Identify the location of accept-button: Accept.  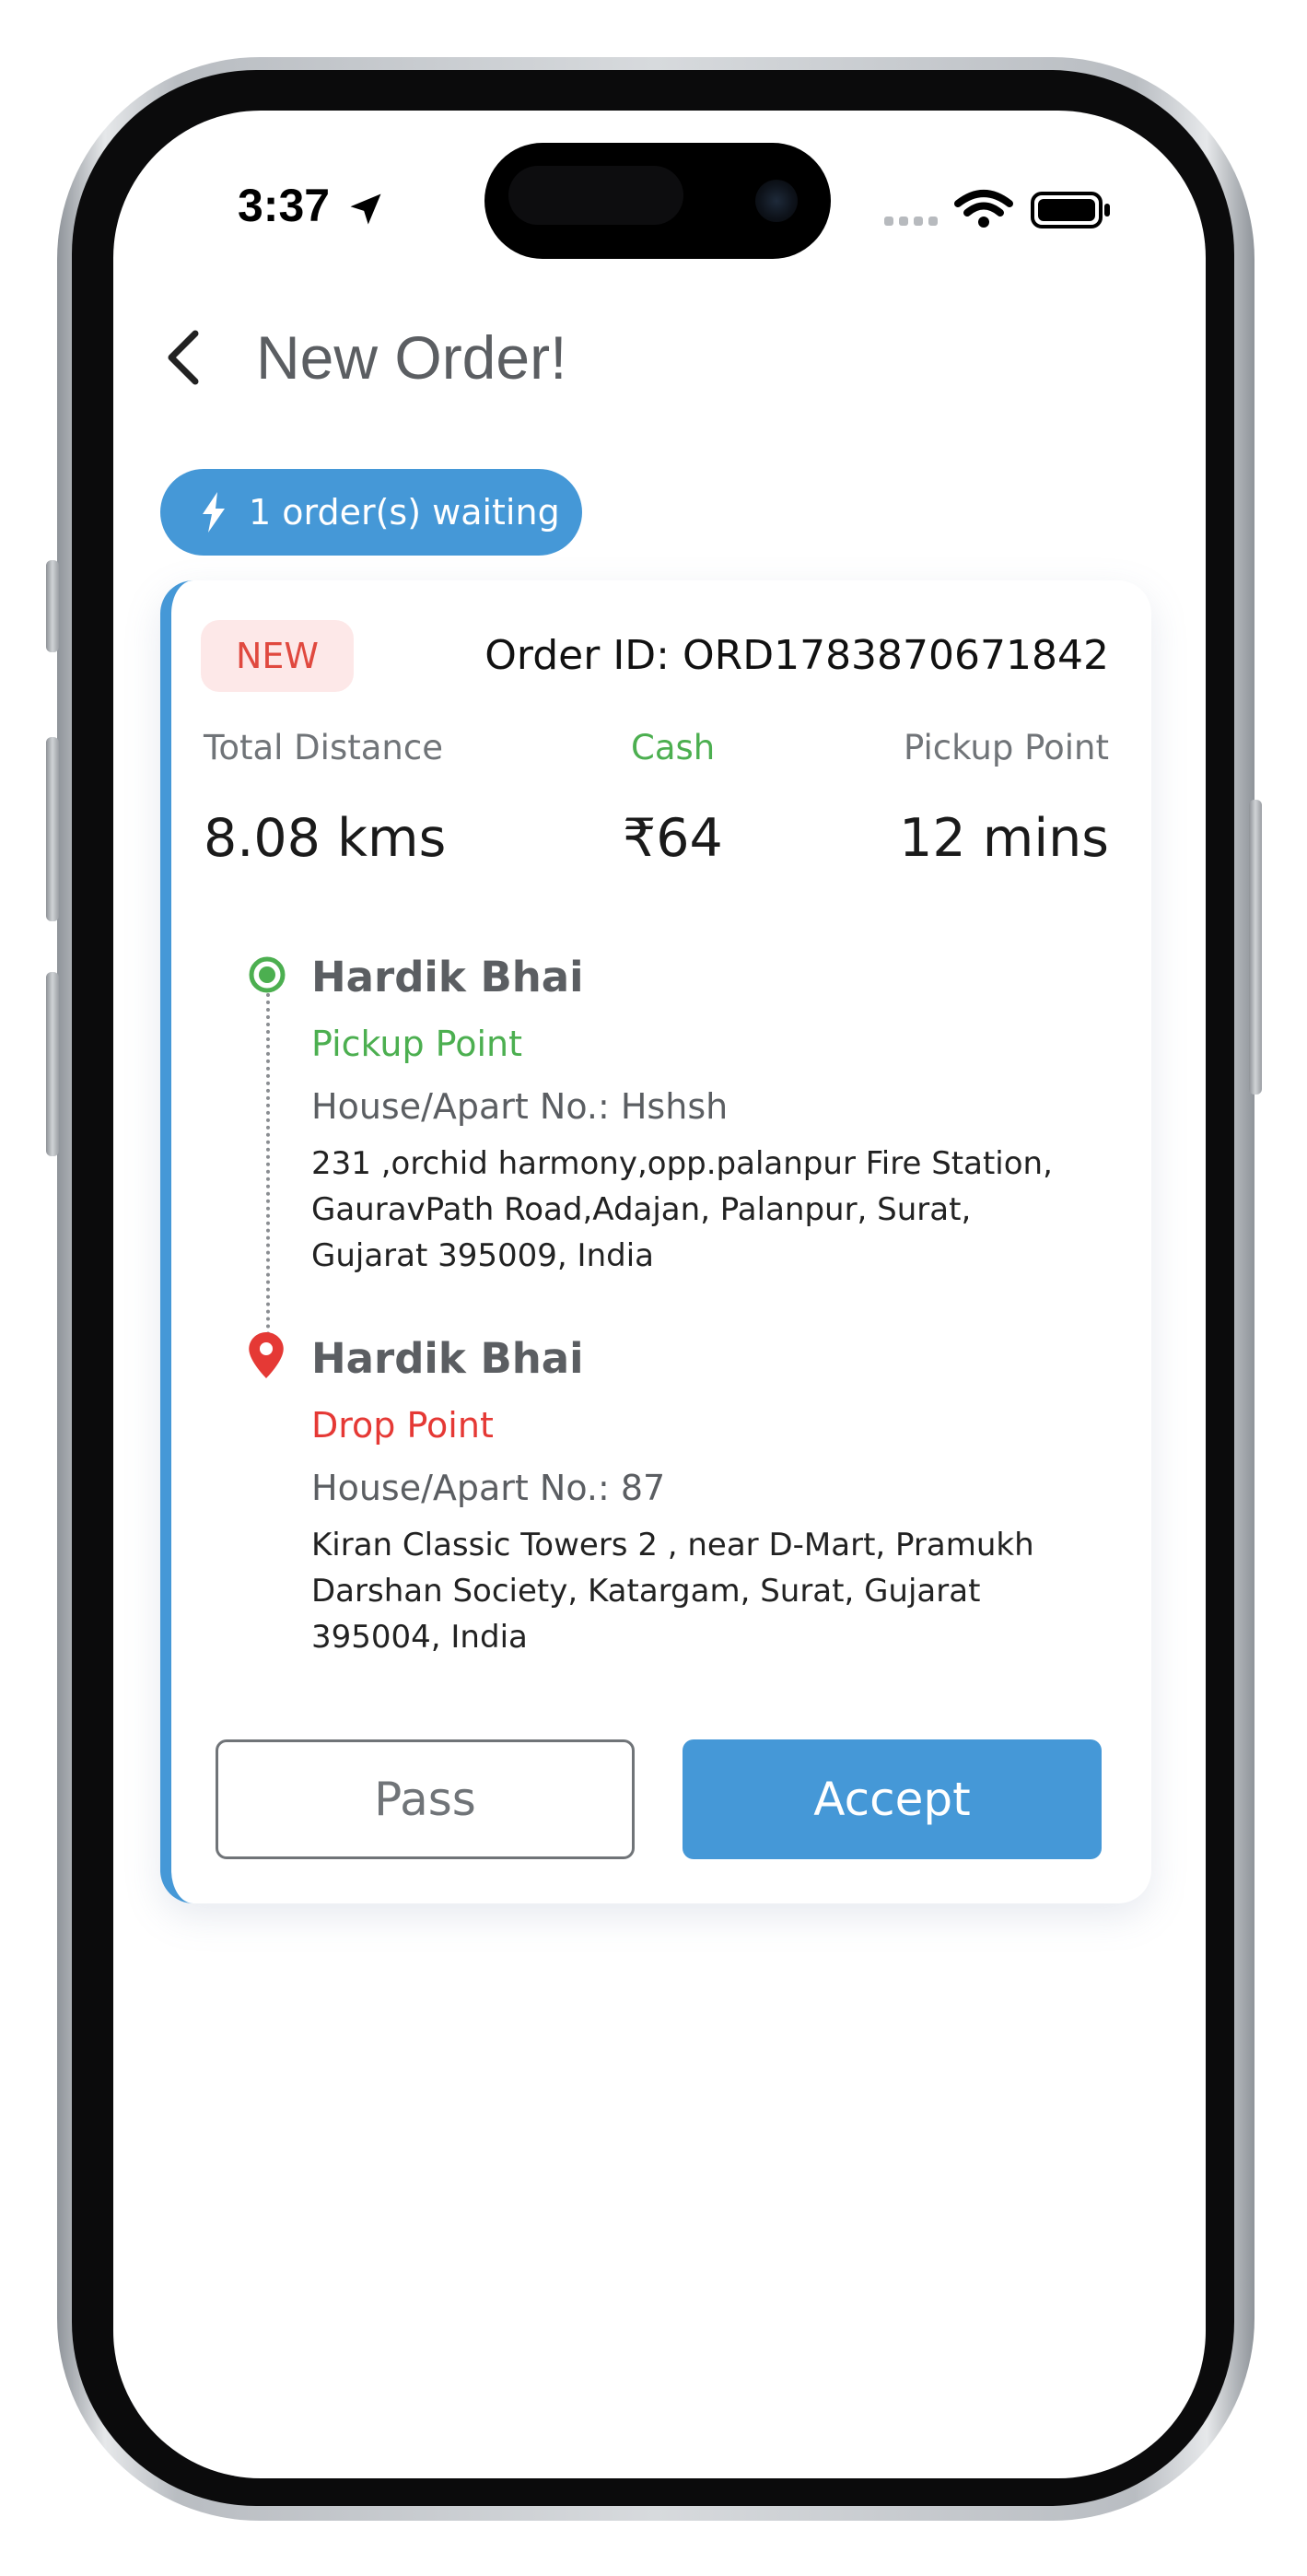
(893, 1799).